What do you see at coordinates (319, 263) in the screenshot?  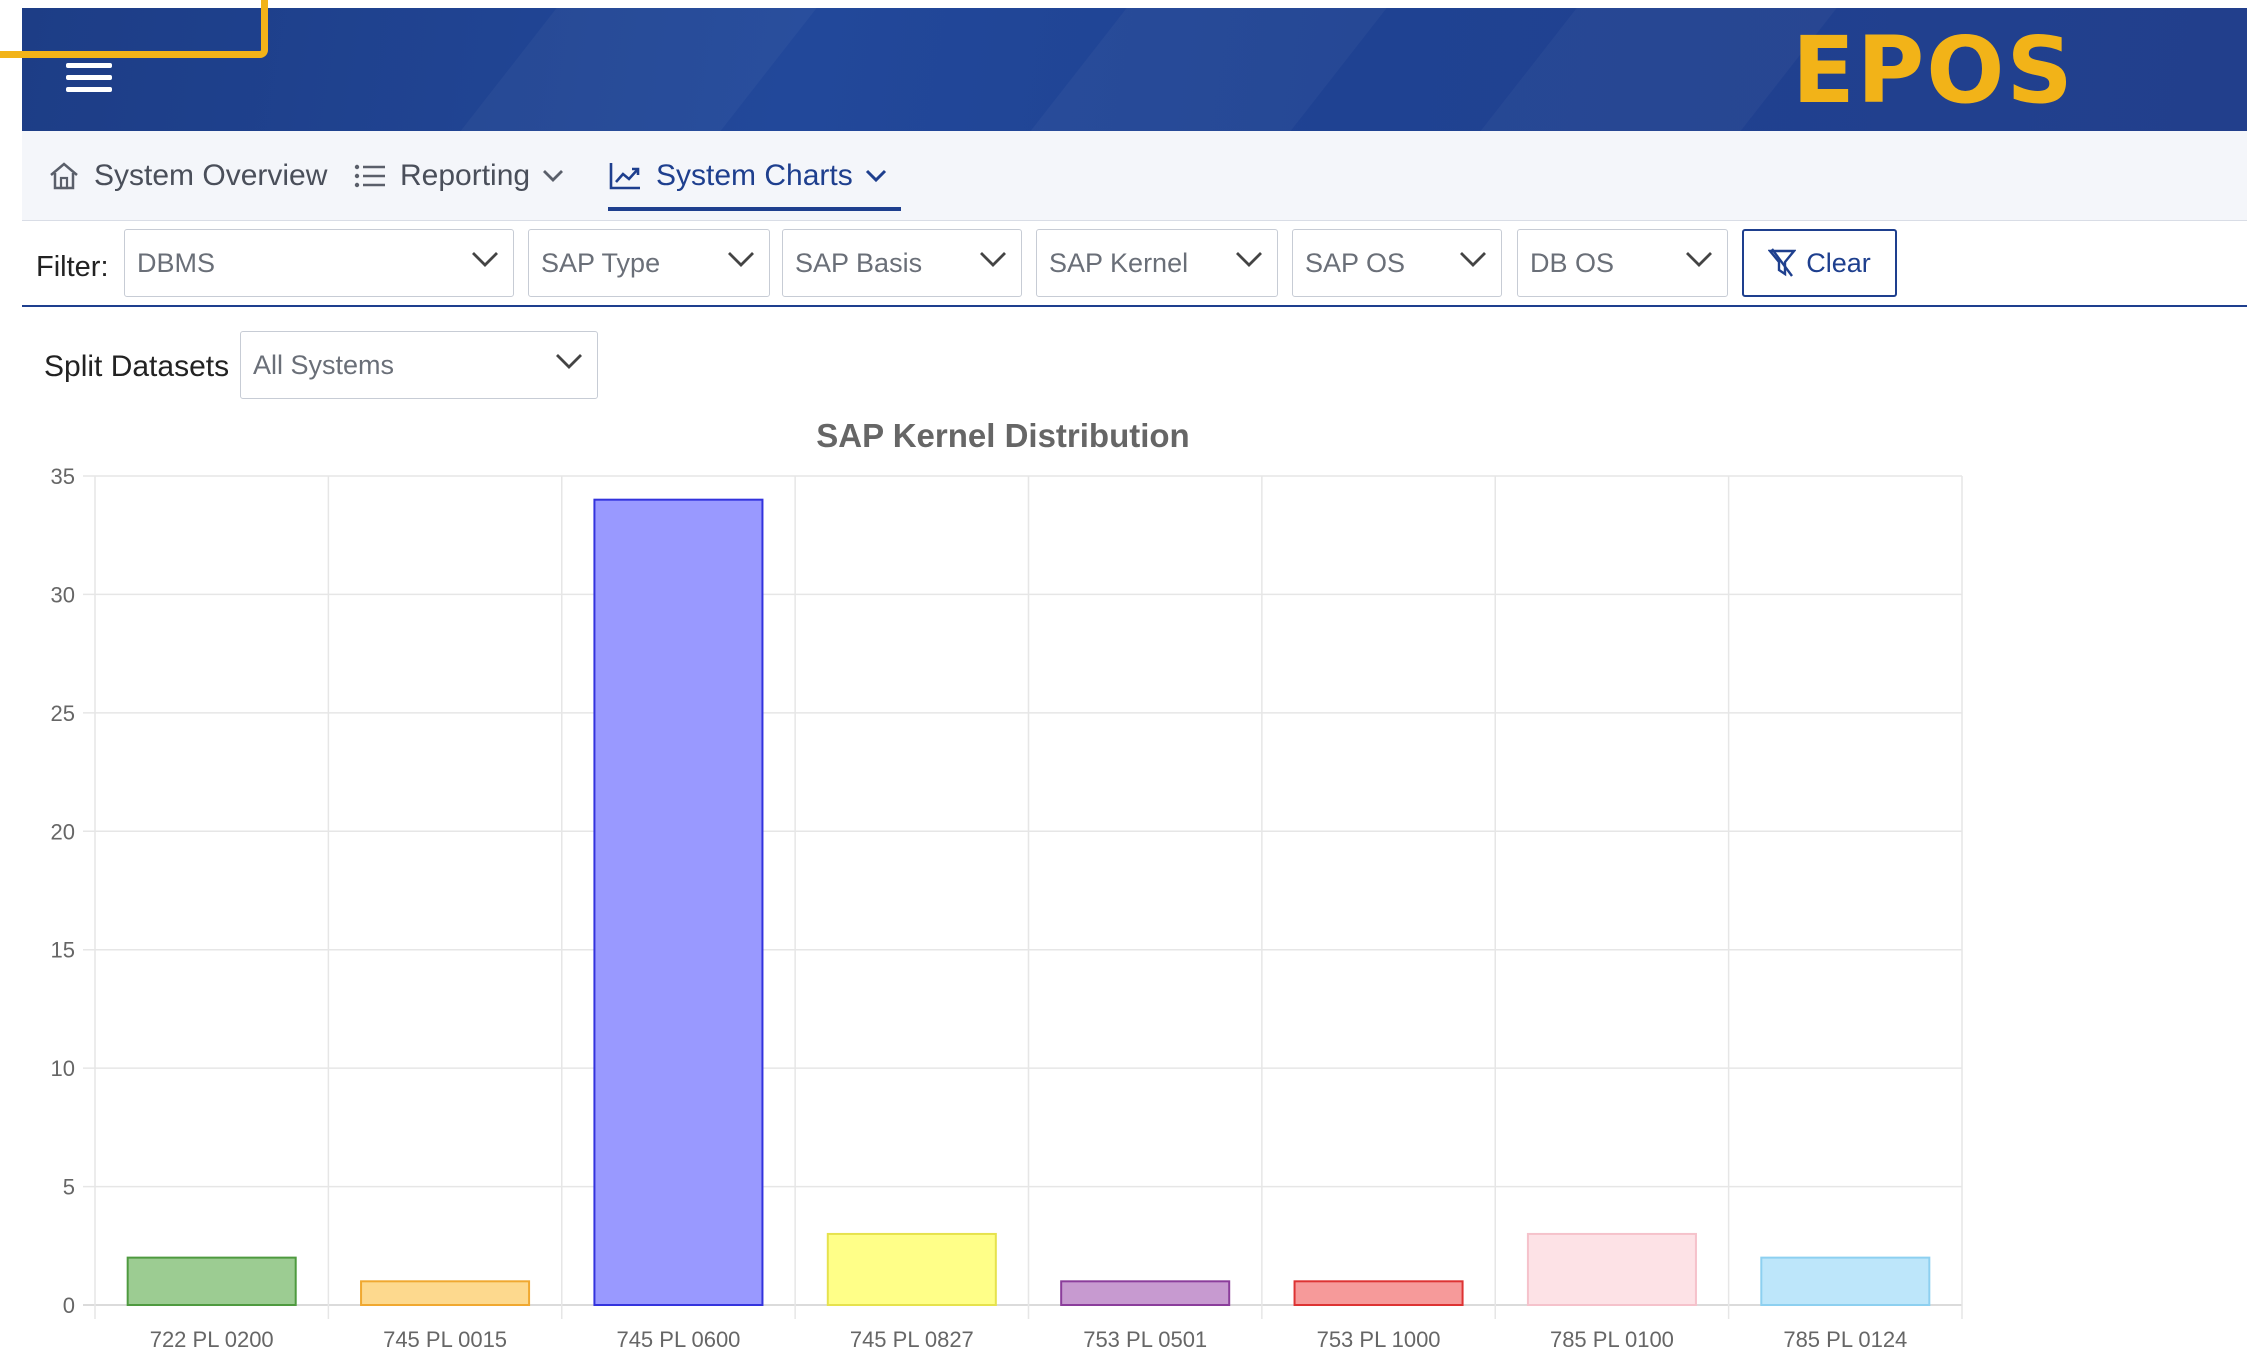 I see `dbms-select: DBMS` at bounding box center [319, 263].